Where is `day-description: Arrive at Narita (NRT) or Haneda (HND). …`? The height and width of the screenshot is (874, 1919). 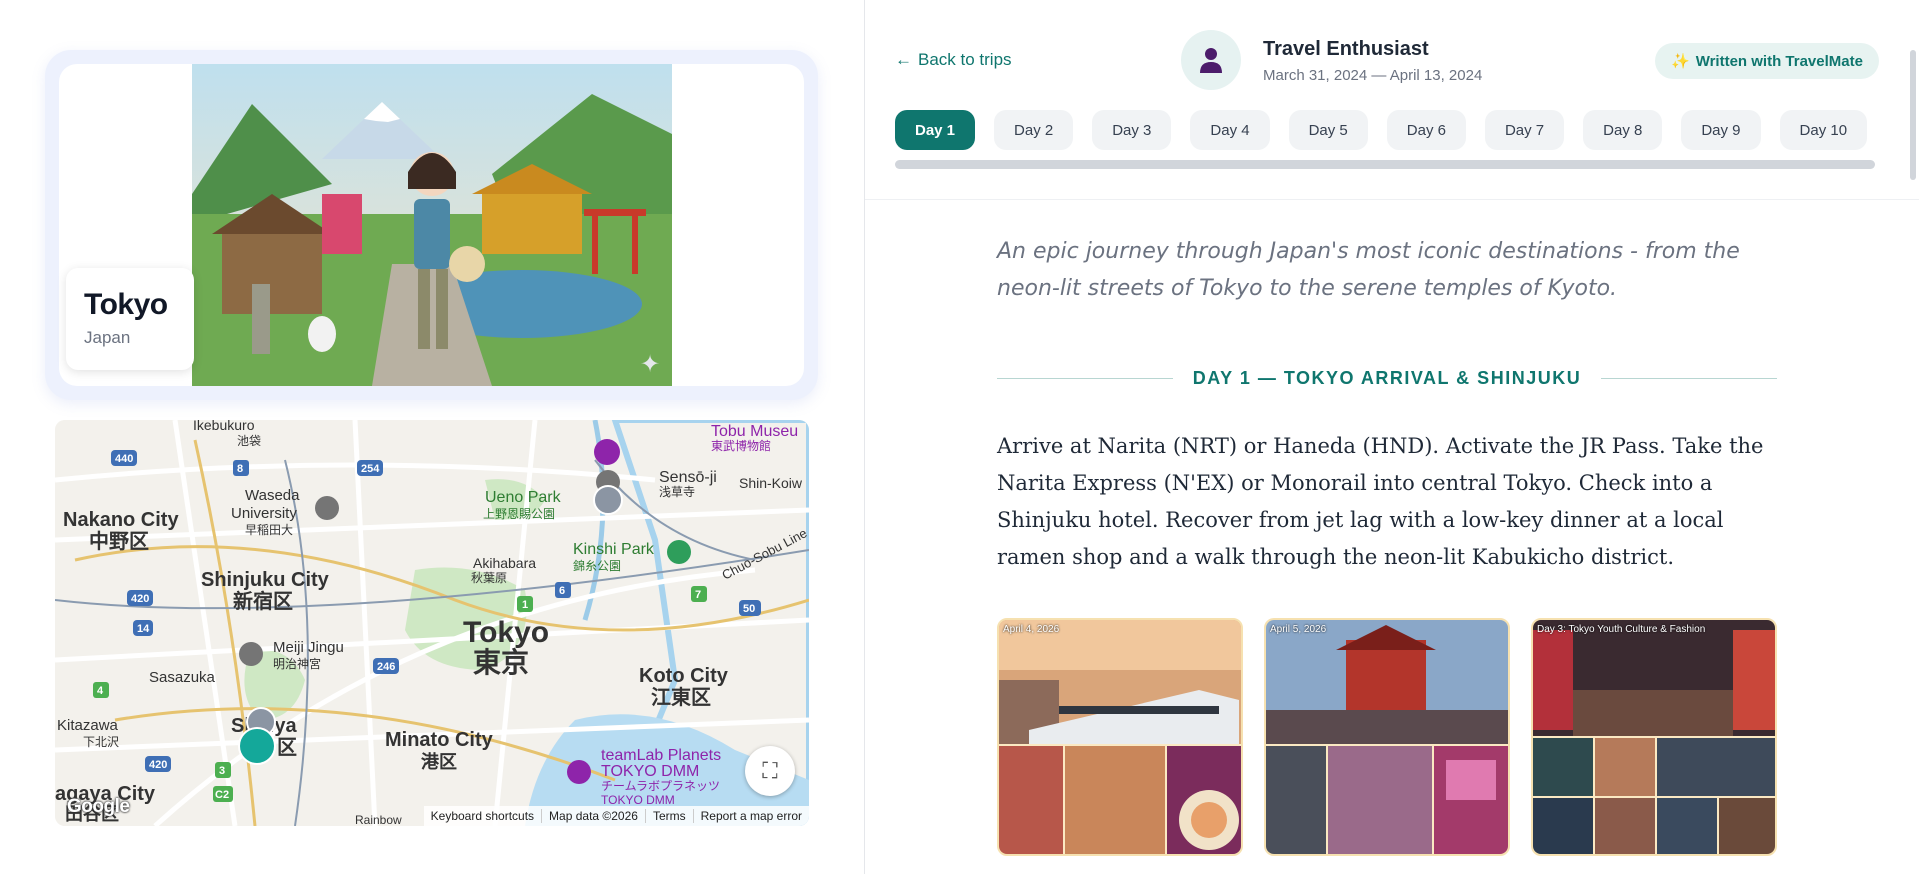
day-description: Arrive at Narita (NRT) or Haneda (HND). … is located at coordinates (1380, 501).